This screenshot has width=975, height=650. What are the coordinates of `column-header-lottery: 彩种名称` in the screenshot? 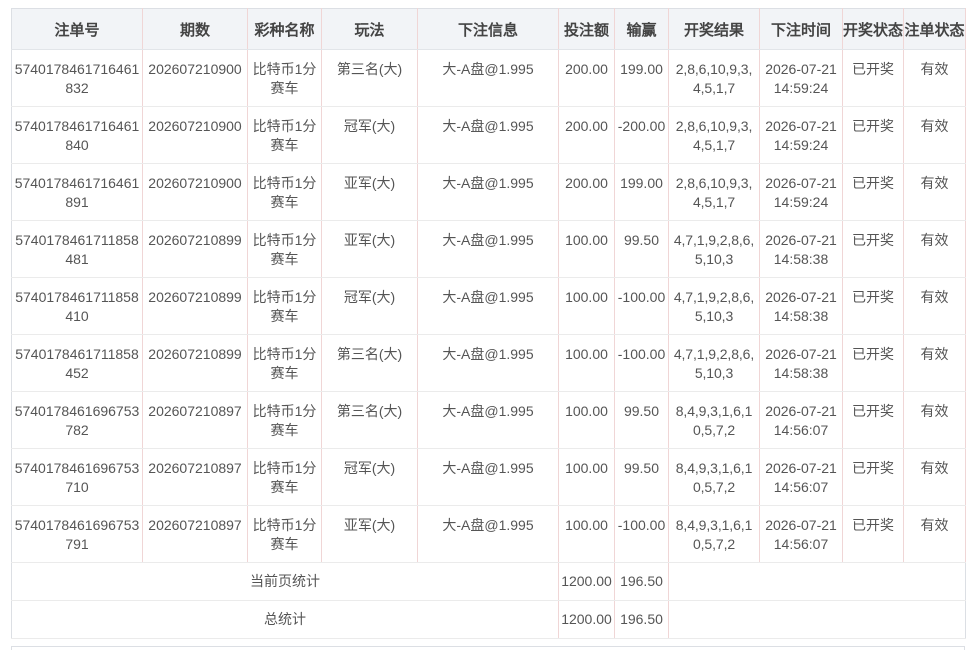 It's located at (284, 29).